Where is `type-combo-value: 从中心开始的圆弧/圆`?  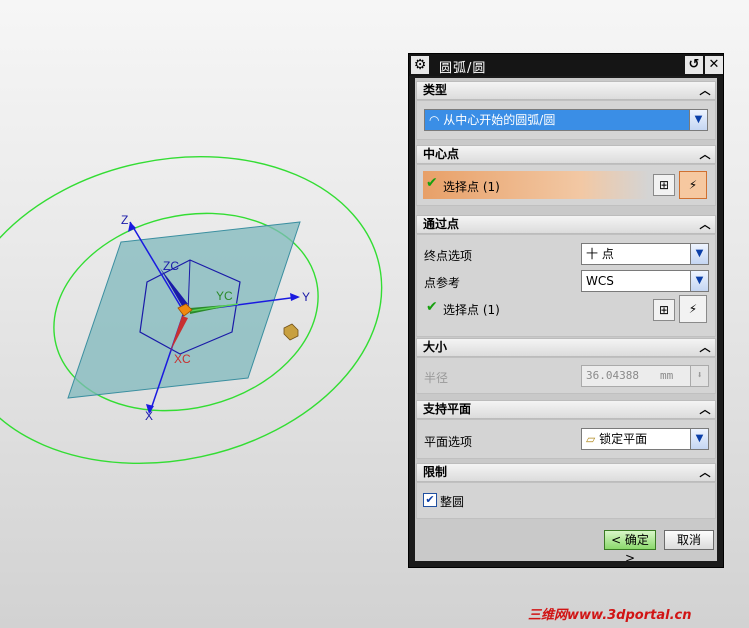 type-combo-value: 从中心开始的圆弧/圆 is located at coordinates (499, 120).